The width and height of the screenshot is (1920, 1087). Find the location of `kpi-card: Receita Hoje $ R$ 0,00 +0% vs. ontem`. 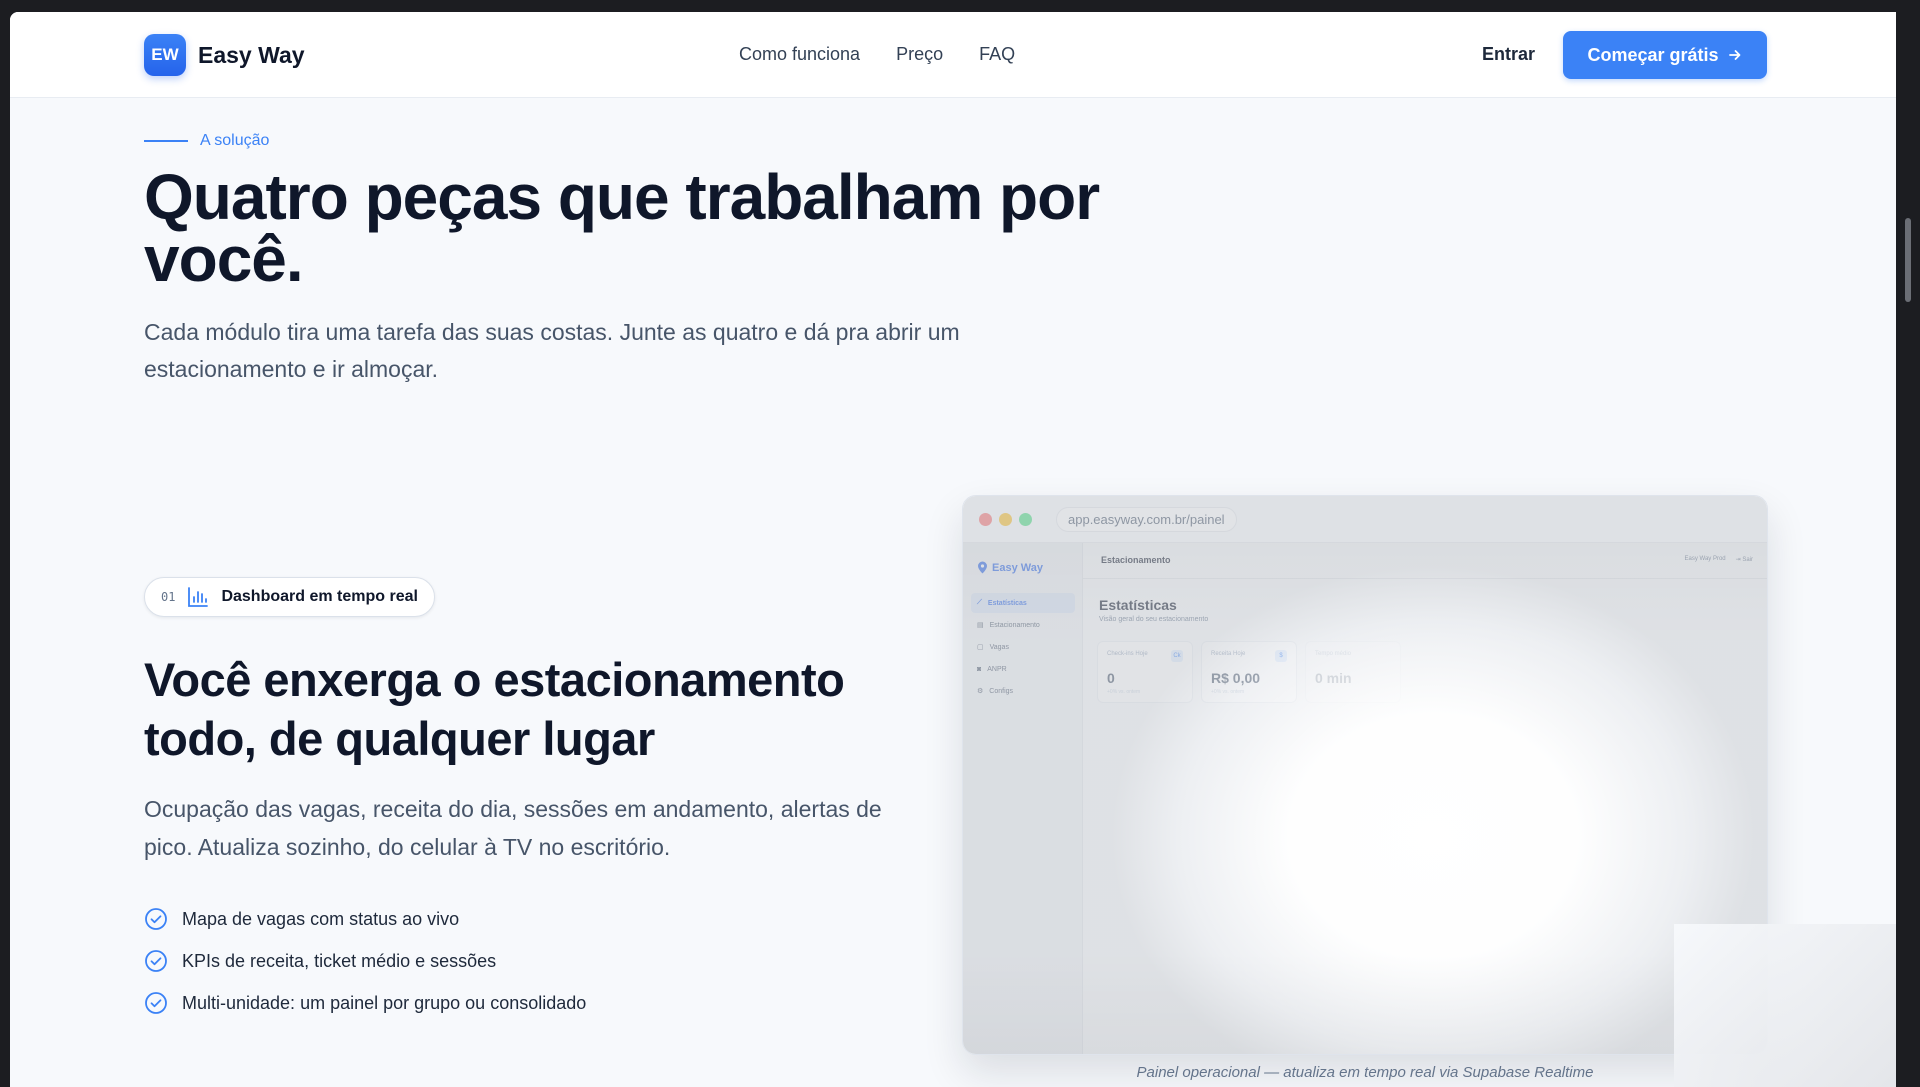

kpi-card: Receita Hoje $ R$ 0,00 +0% vs. ontem is located at coordinates (1249, 672).